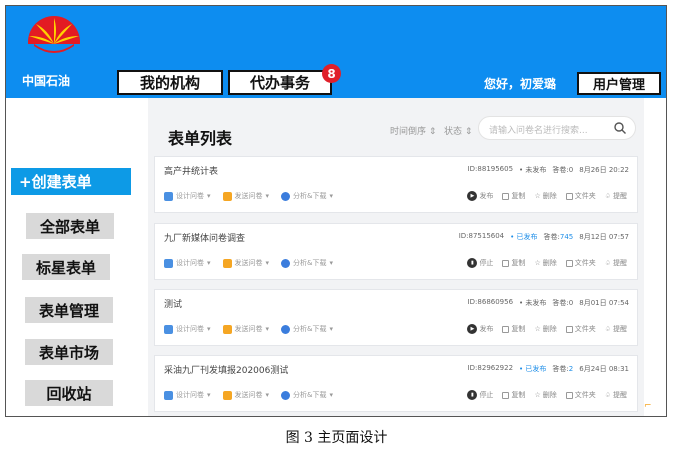  What do you see at coordinates (458, 130) in the screenshot?
I see `sort-by-status-toggle: 状态 ⇕` at bounding box center [458, 130].